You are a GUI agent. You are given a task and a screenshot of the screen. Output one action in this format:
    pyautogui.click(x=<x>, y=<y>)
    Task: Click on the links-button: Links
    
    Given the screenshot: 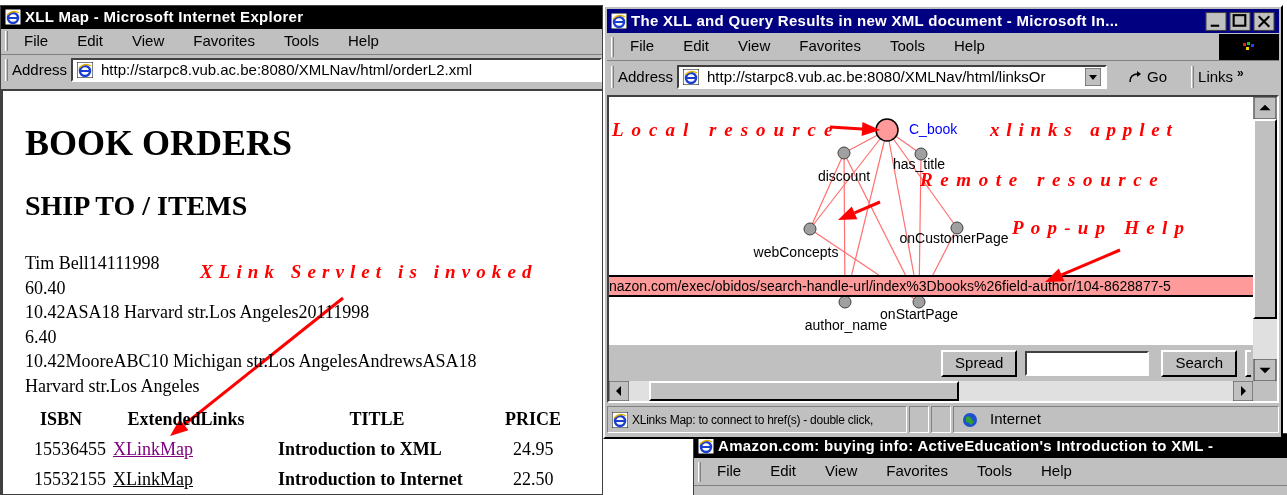 What is the action you would take?
    pyautogui.click(x=1216, y=77)
    